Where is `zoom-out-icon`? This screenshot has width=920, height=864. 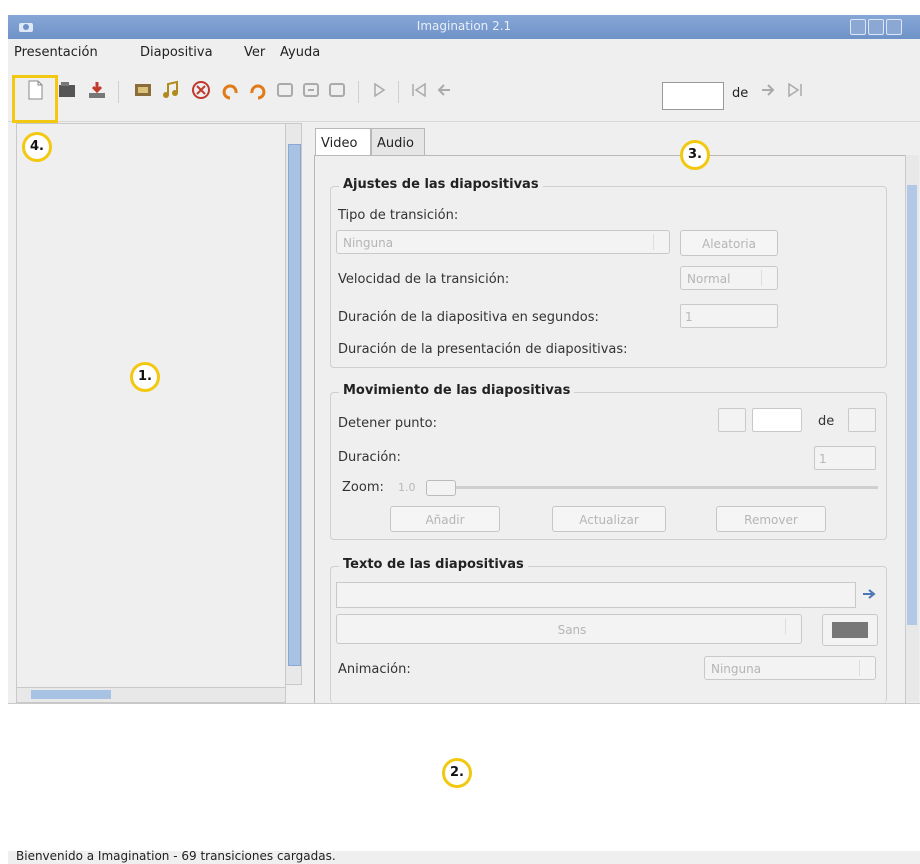 zoom-out-icon is located at coordinates (311, 90).